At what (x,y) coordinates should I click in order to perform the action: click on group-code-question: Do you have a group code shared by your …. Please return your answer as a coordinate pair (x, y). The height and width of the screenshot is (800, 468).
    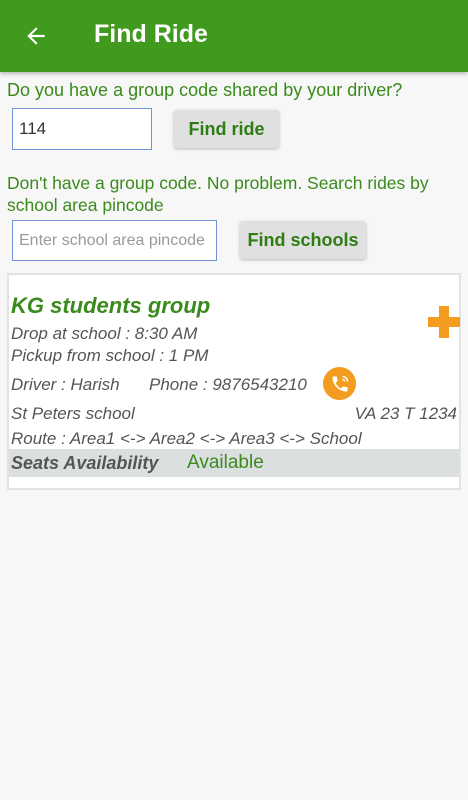
    Looking at the image, I should click on (205, 90).